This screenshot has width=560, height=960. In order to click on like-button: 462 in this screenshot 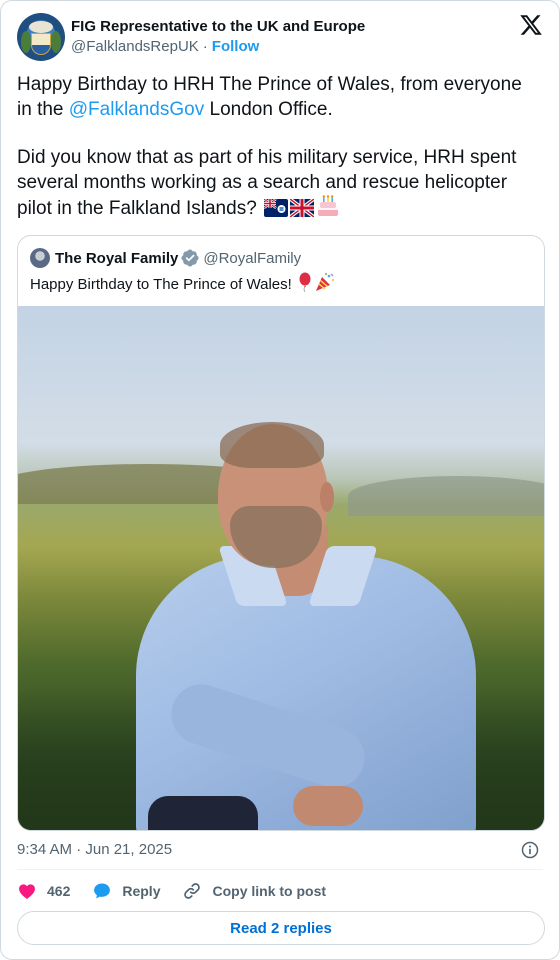, I will do `click(43, 891)`.